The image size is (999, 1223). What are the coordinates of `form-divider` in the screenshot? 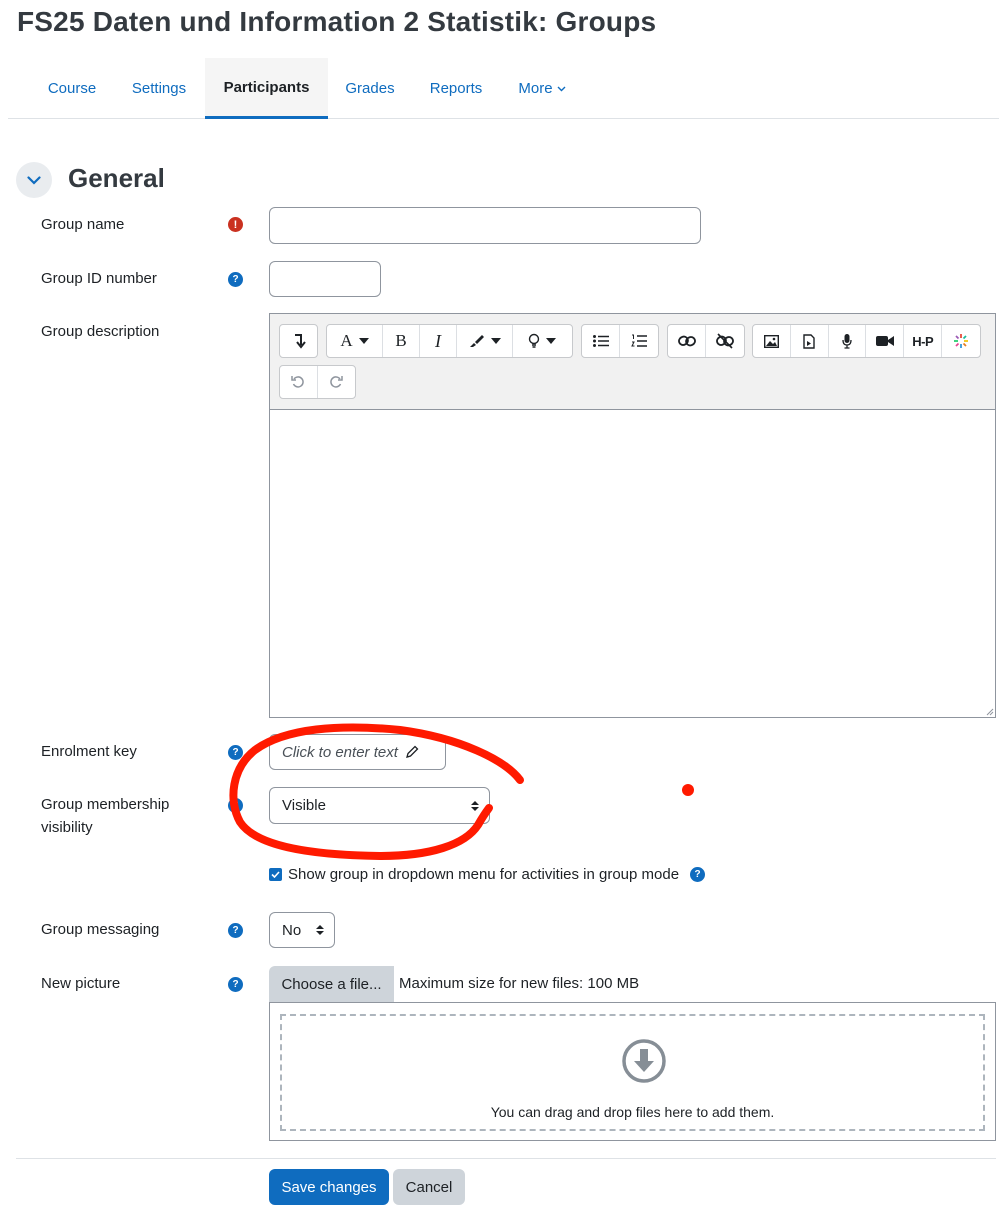 It's located at (506, 1158).